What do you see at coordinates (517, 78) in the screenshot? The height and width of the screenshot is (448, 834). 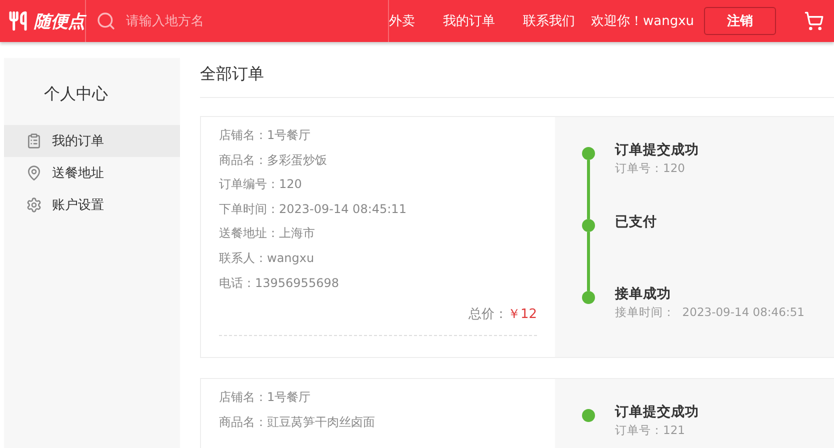 I see `page-title: 全部订单` at bounding box center [517, 78].